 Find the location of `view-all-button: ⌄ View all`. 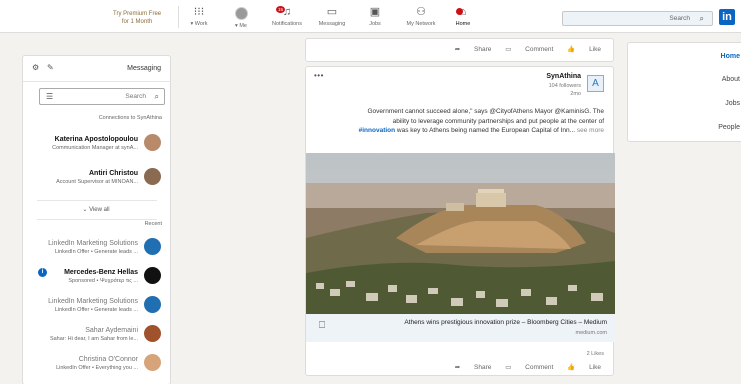

view-all-button: ⌄ View all is located at coordinates (96, 210).